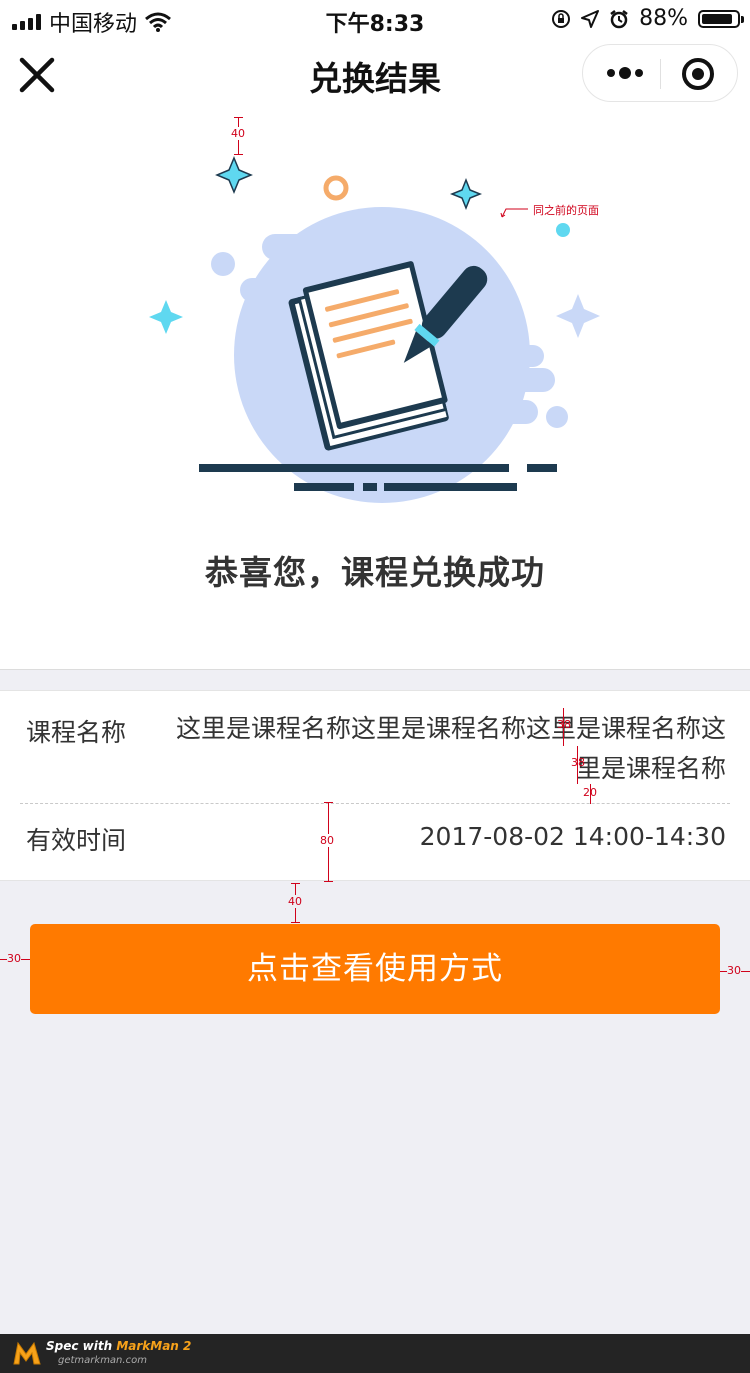 The height and width of the screenshot is (1373, 750). What do you see at coordinates (450, 748) in the screenshot?
I see `course-name-value: 这里是课程名称这里是课程名称这里是课程名称这里是课程名称` at bounding box center [450, 748].